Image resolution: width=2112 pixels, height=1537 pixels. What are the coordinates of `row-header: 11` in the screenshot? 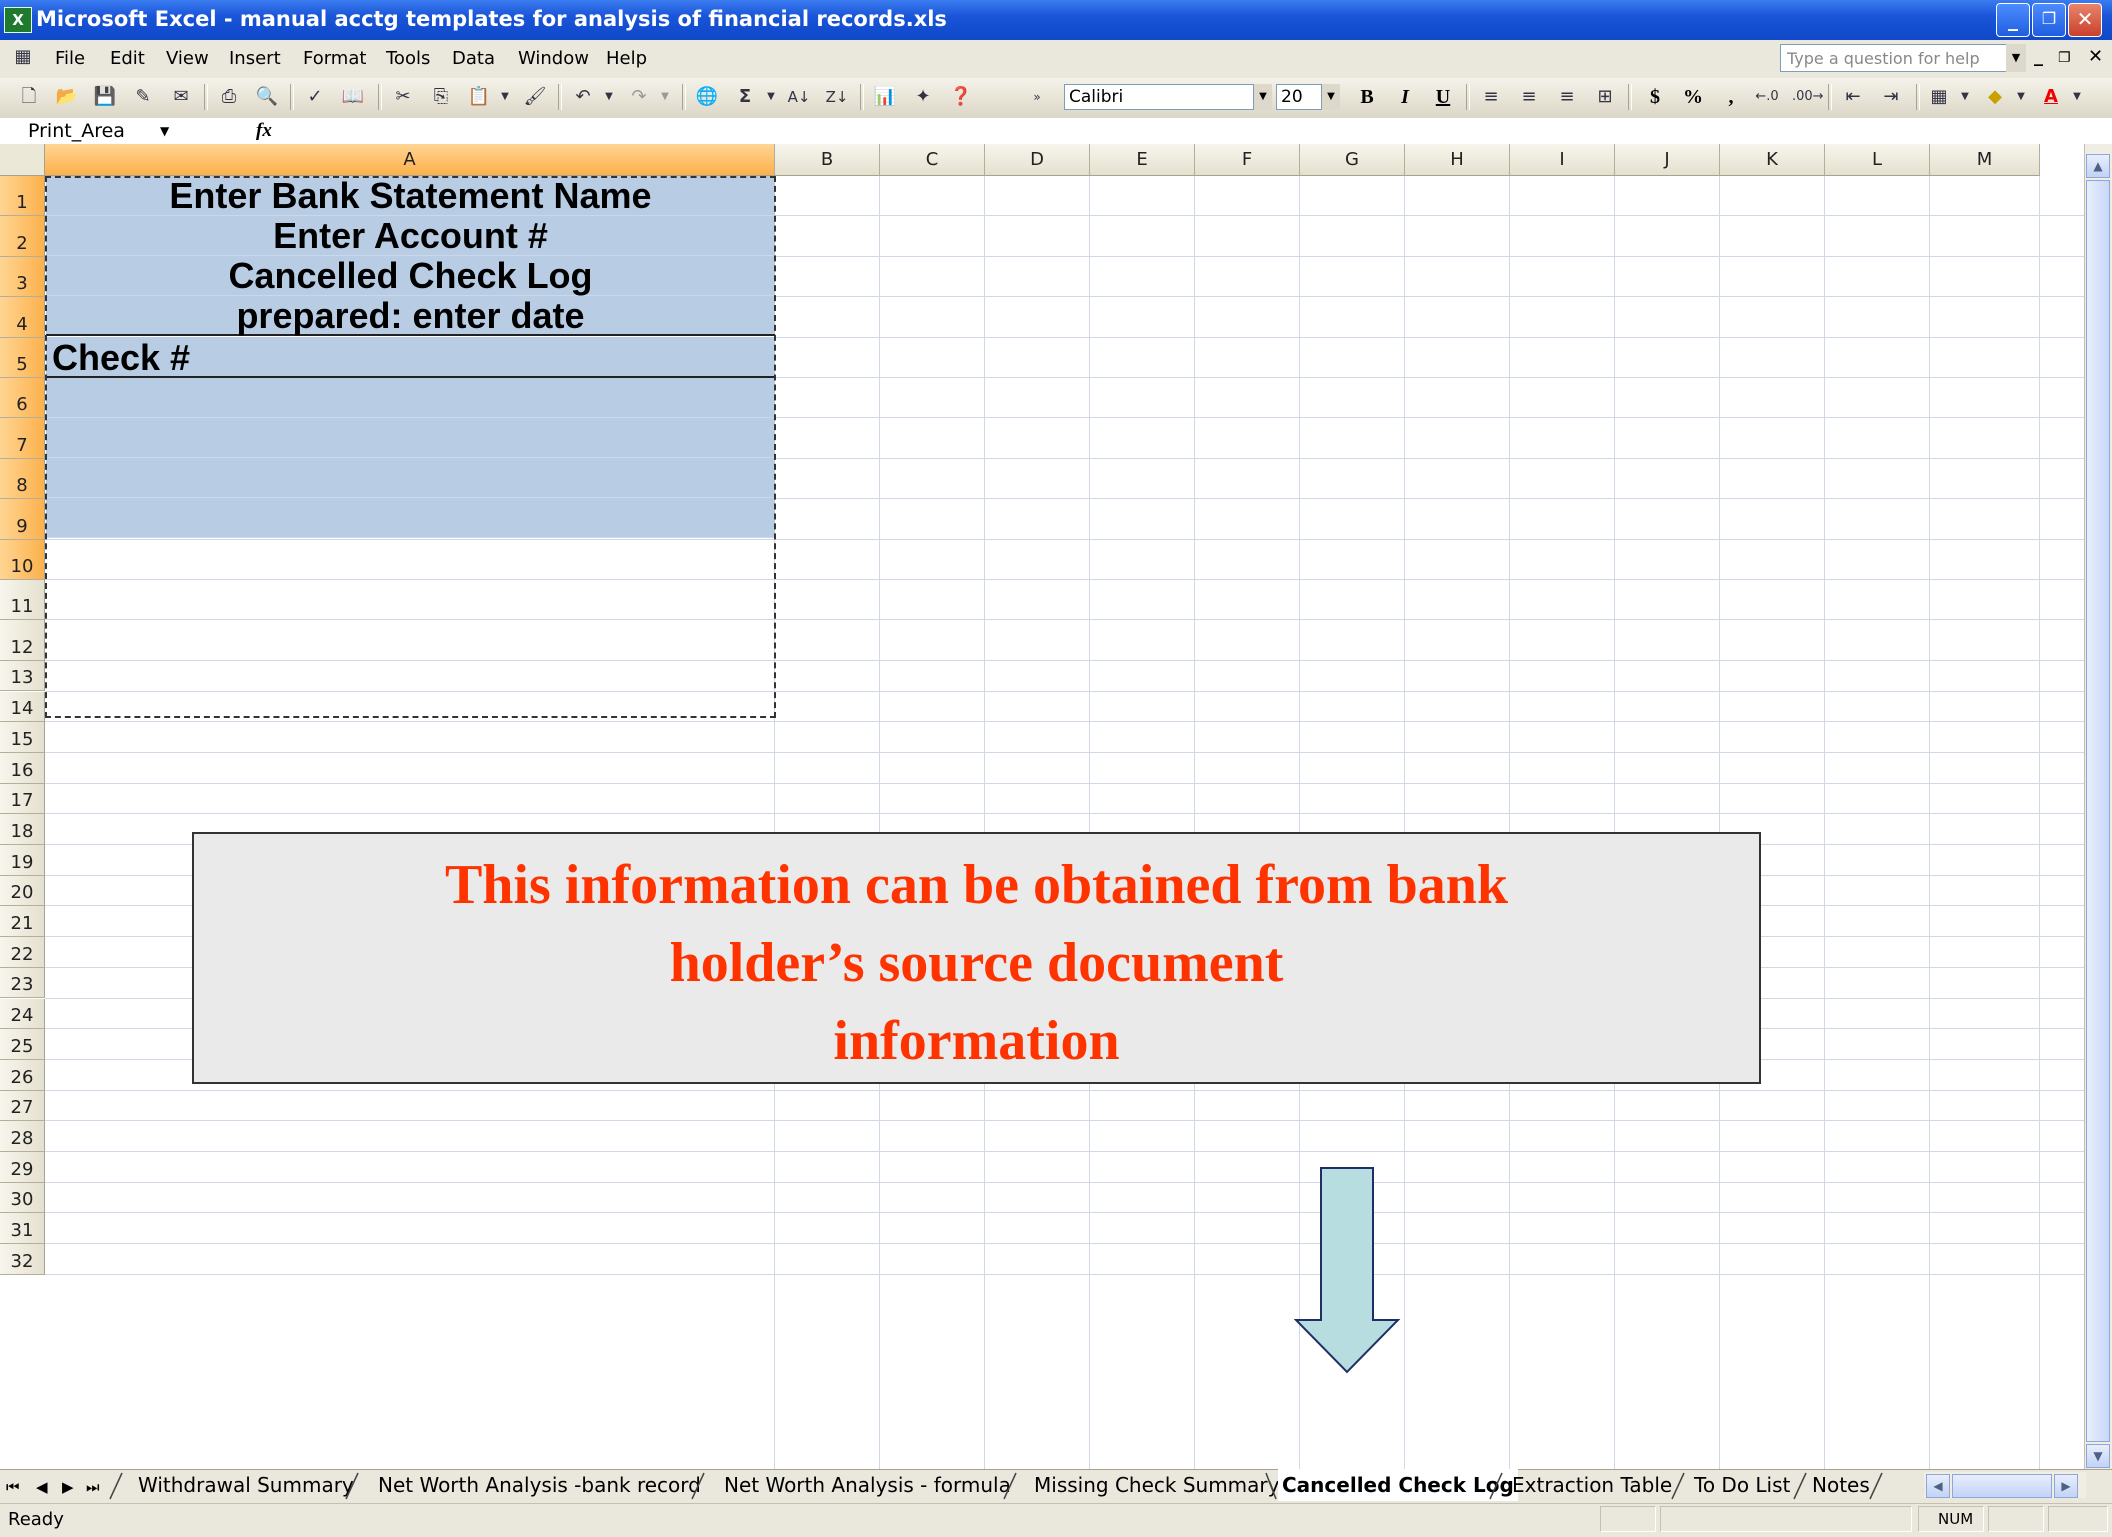 It's located at (22, 600).